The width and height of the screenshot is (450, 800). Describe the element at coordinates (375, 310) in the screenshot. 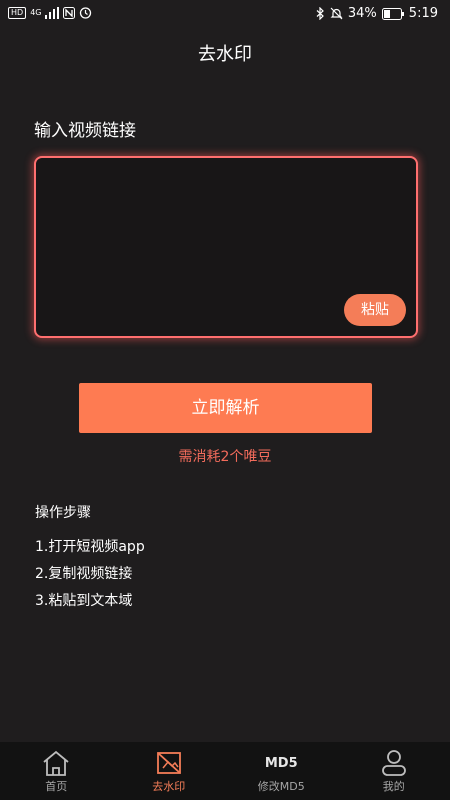

I see `paste-button: 粘贴` at that location.